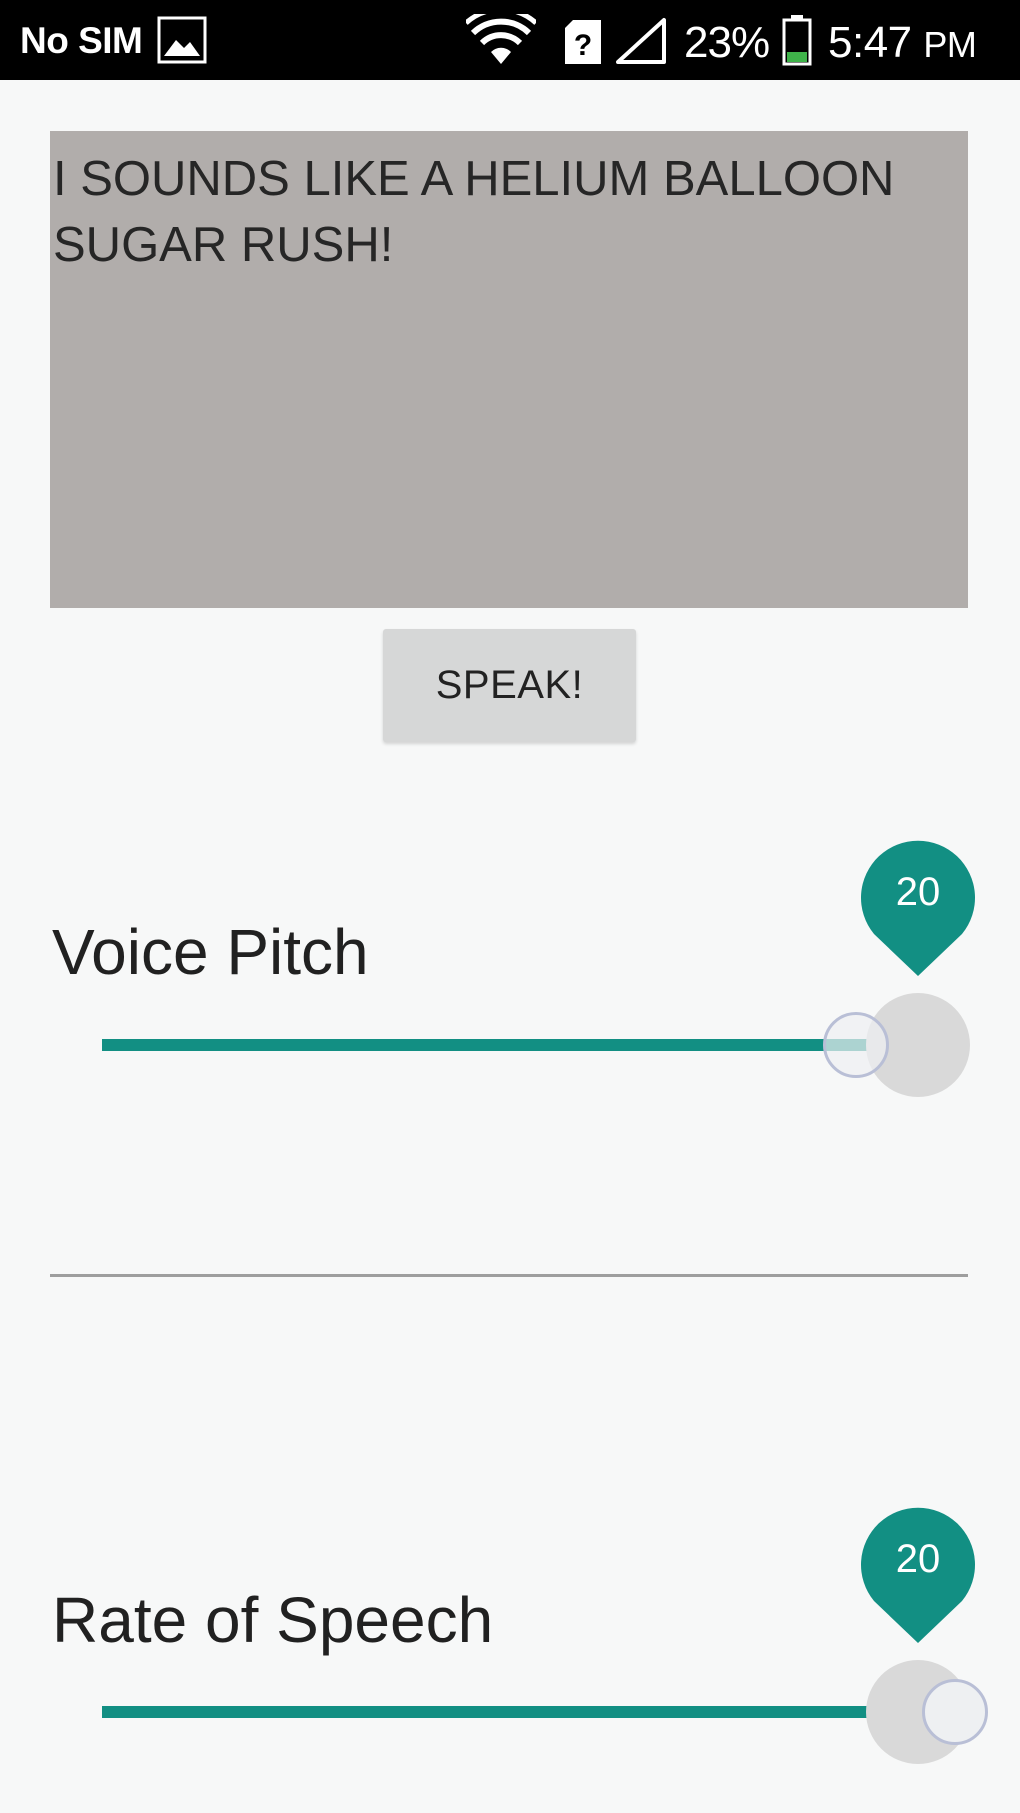 The width and height of the screenshot is (1020, 1813). I want to click on divider, so click(509, 1275).